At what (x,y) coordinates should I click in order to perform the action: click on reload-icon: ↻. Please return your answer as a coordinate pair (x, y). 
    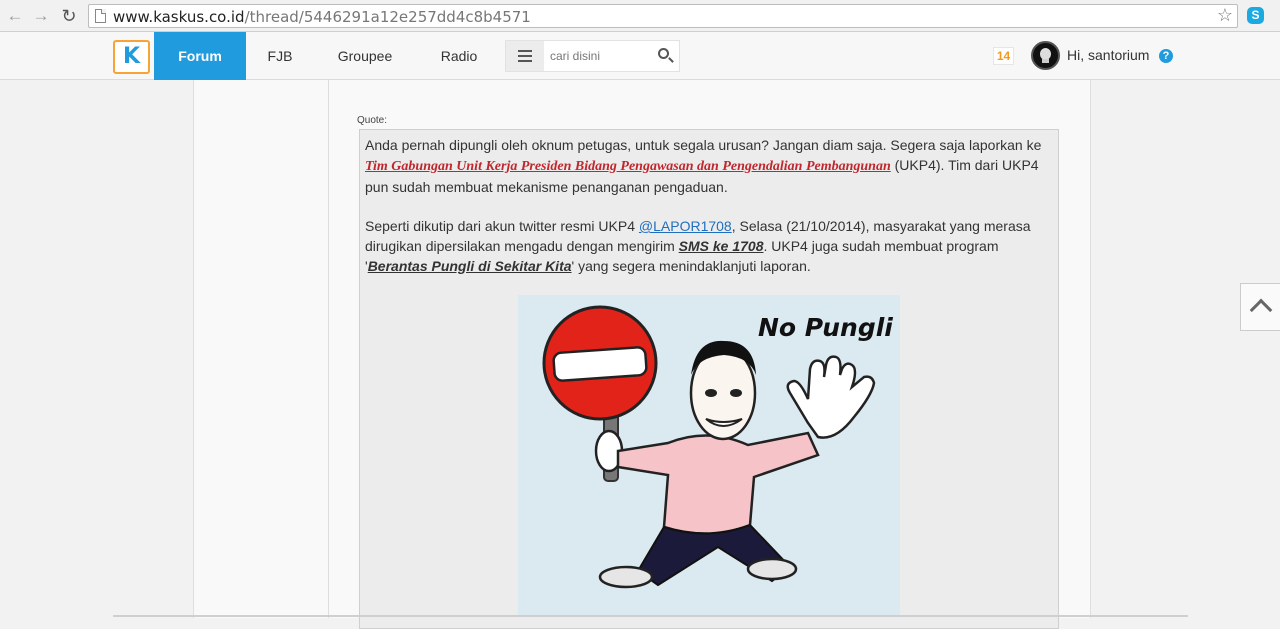
    Looking at the image, I should click on (69, 16).